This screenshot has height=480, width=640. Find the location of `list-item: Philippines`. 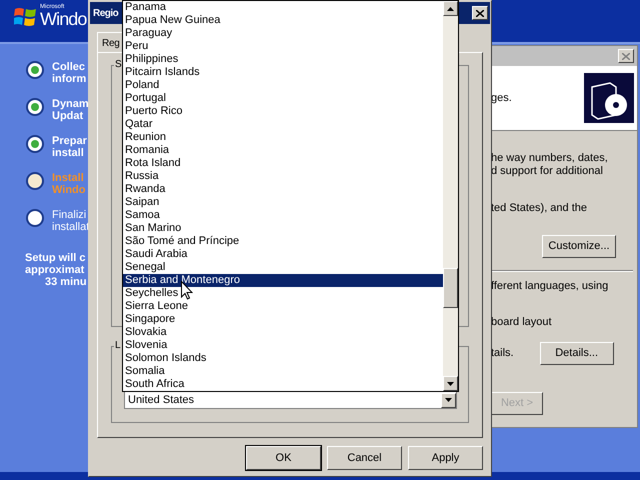

list-item: Philippines is located at coordinates (283, 59).